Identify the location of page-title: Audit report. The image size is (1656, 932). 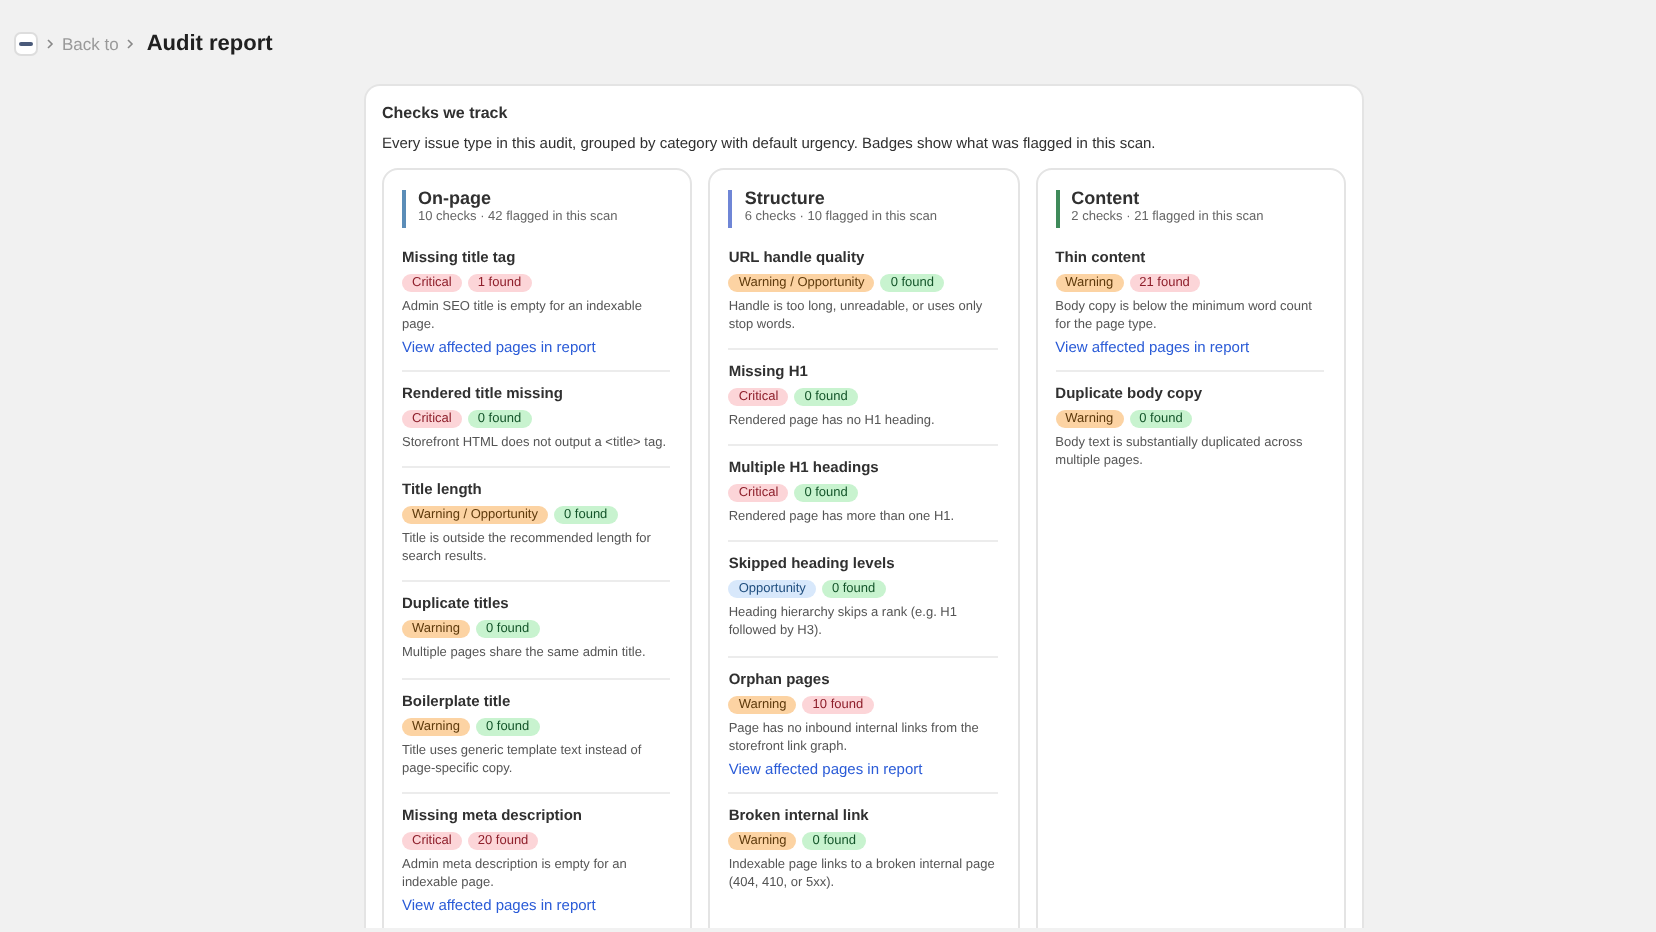
(209, 44).